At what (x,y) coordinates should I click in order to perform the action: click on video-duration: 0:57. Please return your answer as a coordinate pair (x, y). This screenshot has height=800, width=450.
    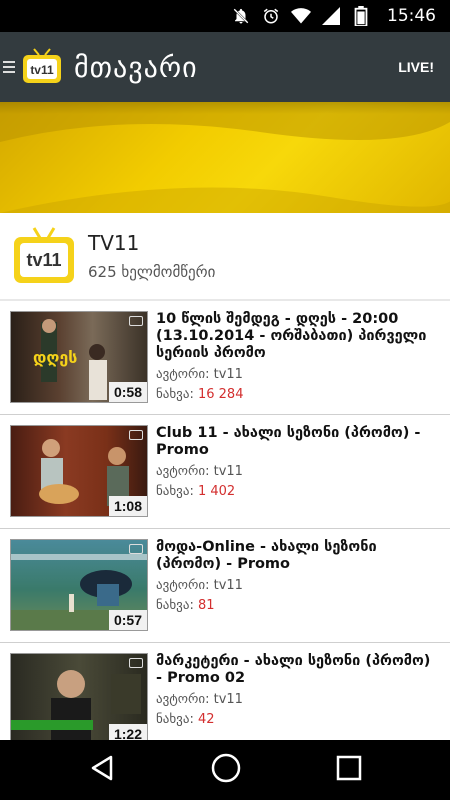
    Looking at the image, I should click on (127, 620).